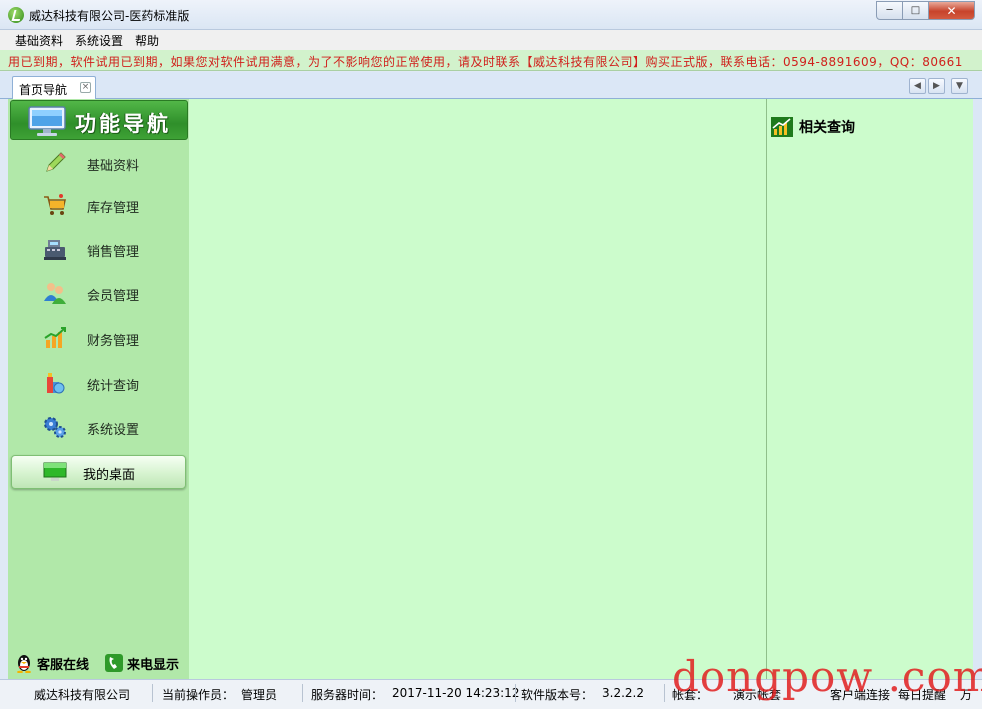 The image size is (982, 709). I want to click on nav-item-sales: 销售管理, so click(98, 249).